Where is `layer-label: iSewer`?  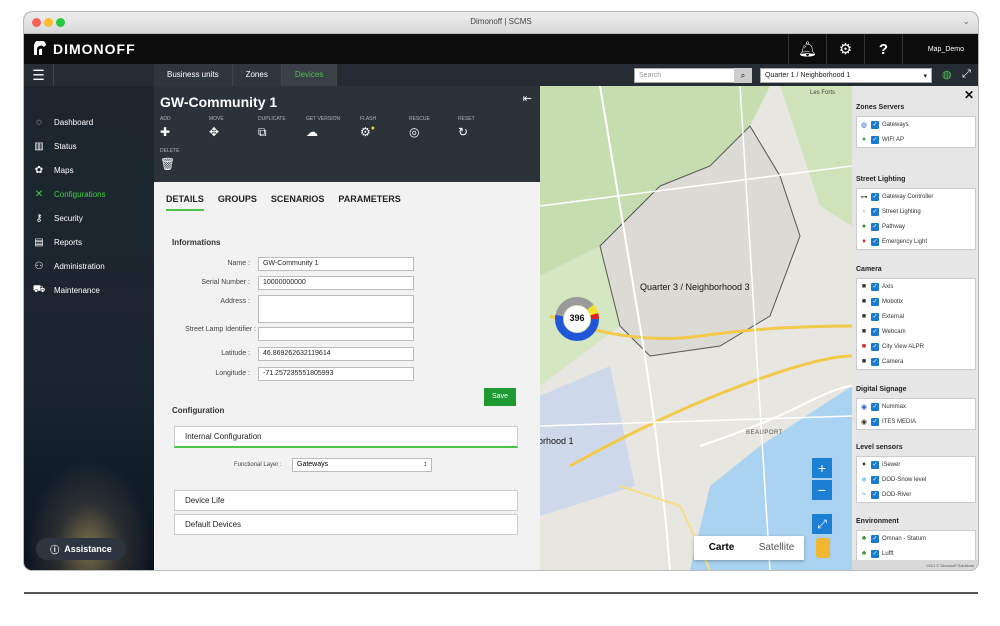 layer-label: iSewer is located at coordinates (891, 464).